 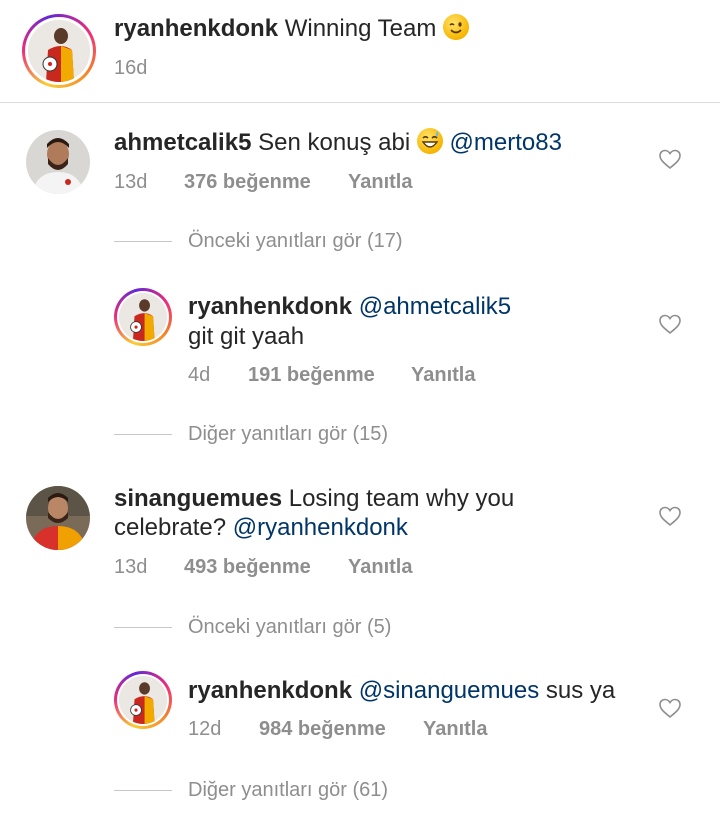 What do you see at coordinates (429, 141) in the screenshot?
I see `grinning-sweat-emoji` at bounding box center [429, 141].